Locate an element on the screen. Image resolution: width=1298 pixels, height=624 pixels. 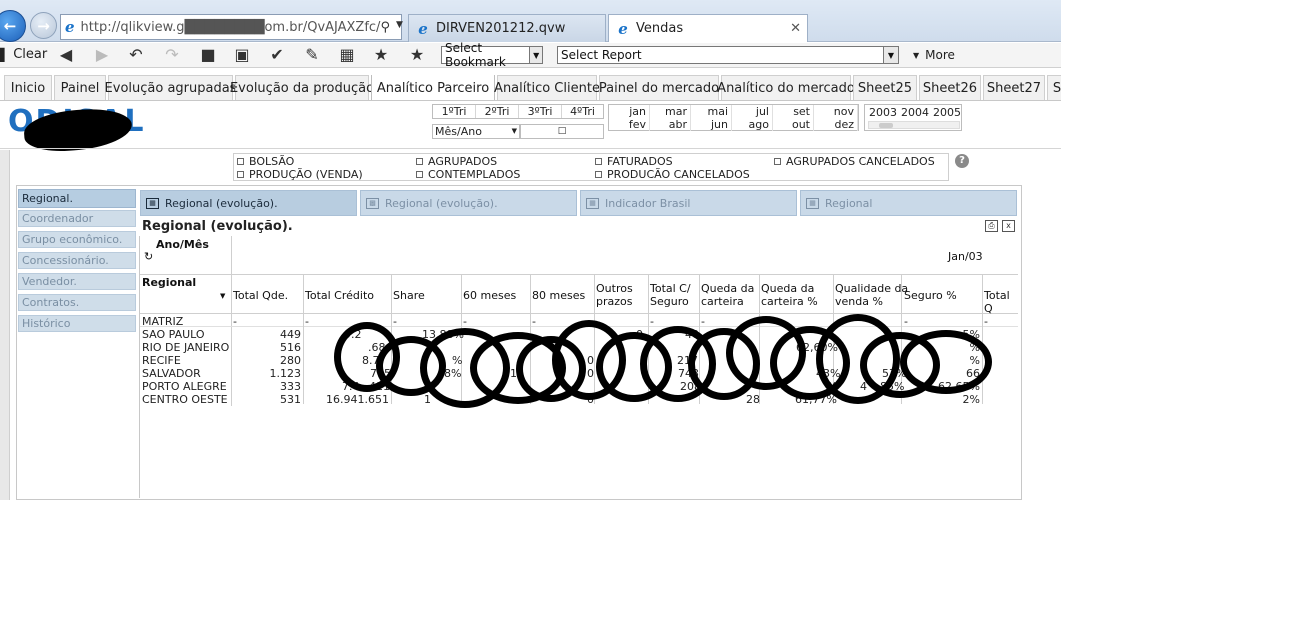
chart-tab-label: Regional (evolução). is located at coordinates (221, 203).